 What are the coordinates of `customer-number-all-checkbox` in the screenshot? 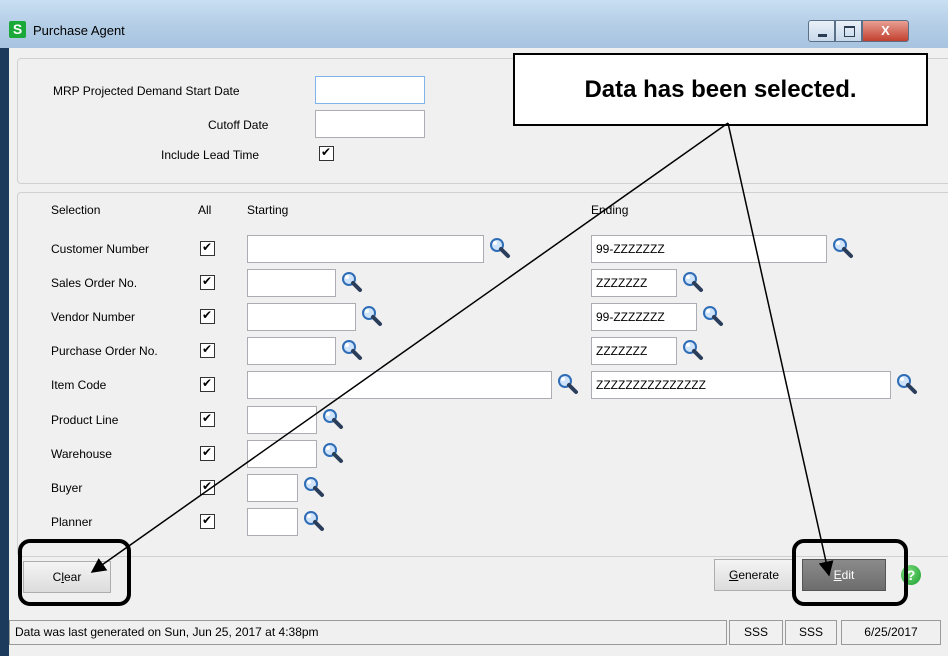 It's located at (207, 248).